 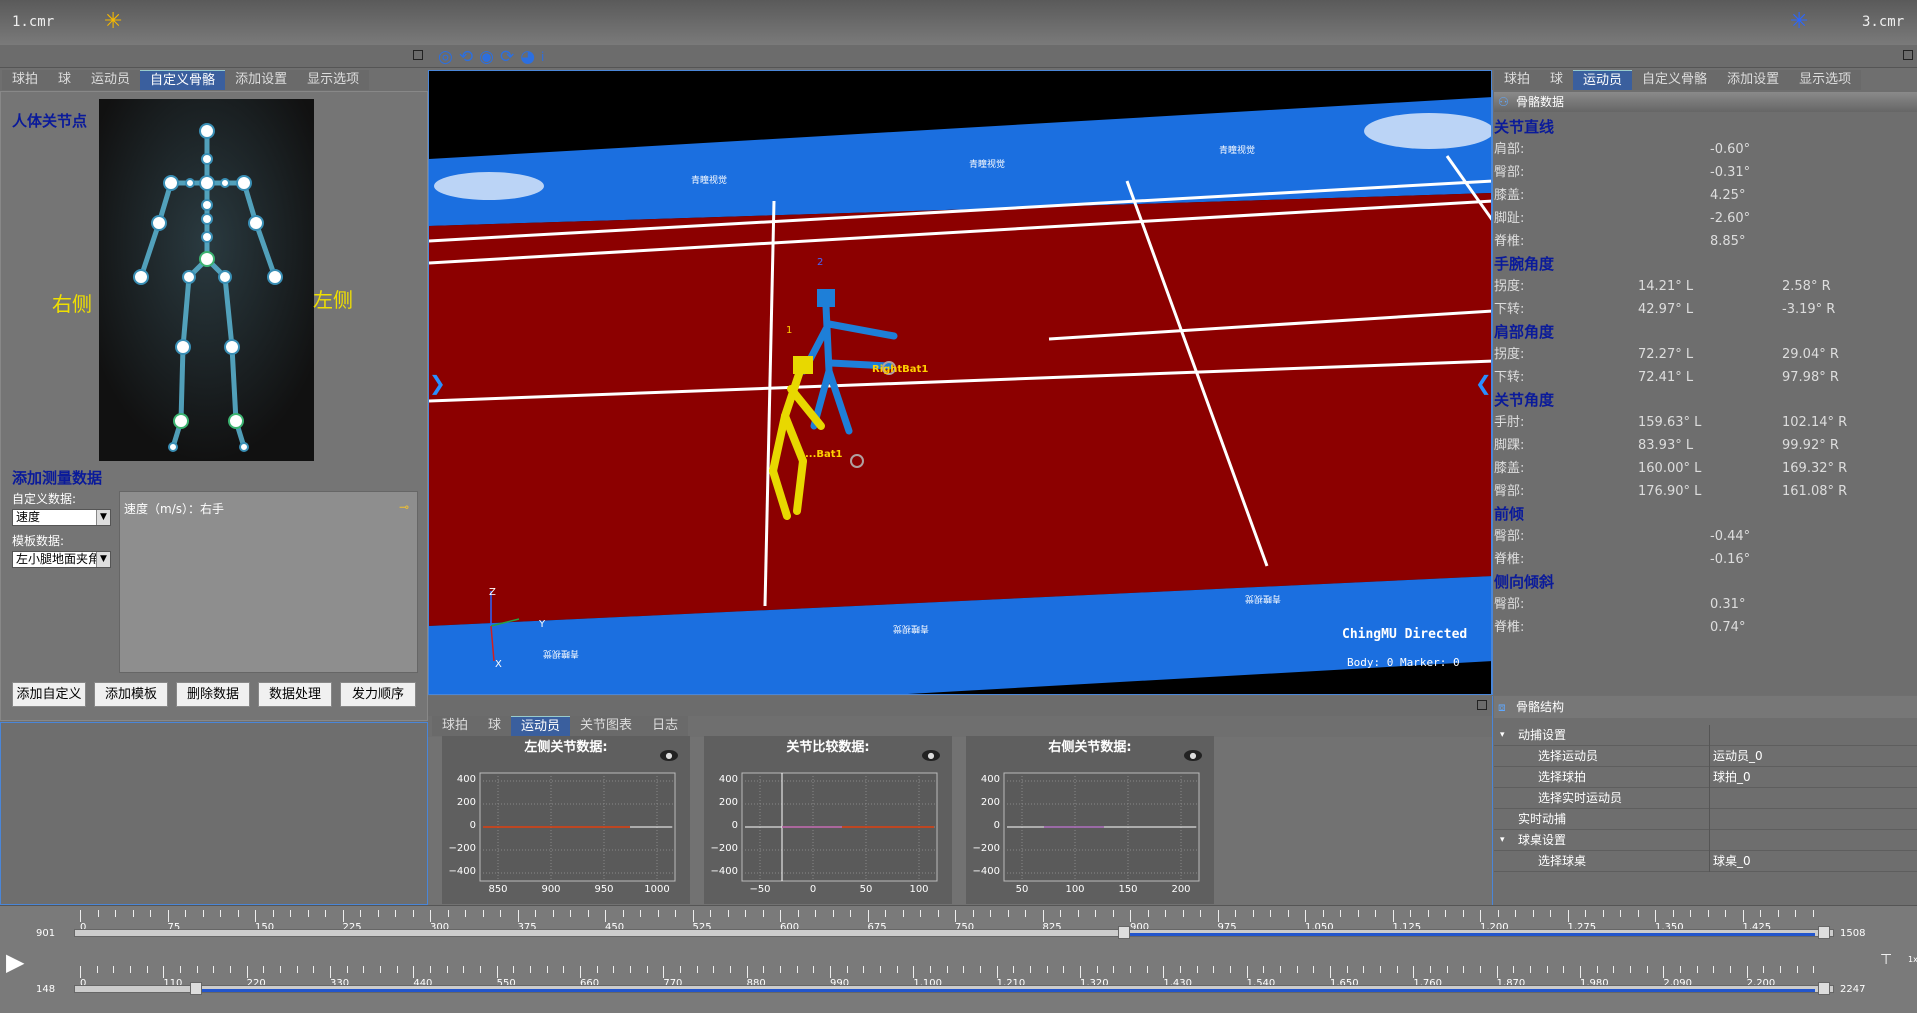 What do you see at coordinates (445, 57) in the screenshot?
I see `pan-icon: ◎` at bounding box center [445, 57].